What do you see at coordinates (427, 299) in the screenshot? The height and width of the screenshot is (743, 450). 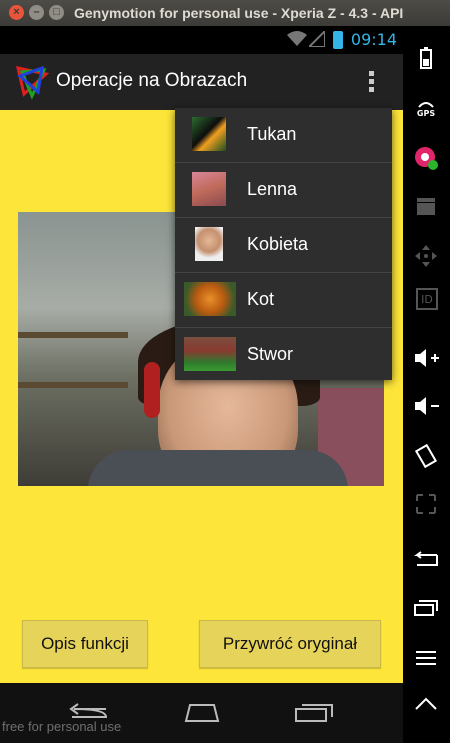 I see `id-icon: ID` at bounding box center [427, 299].